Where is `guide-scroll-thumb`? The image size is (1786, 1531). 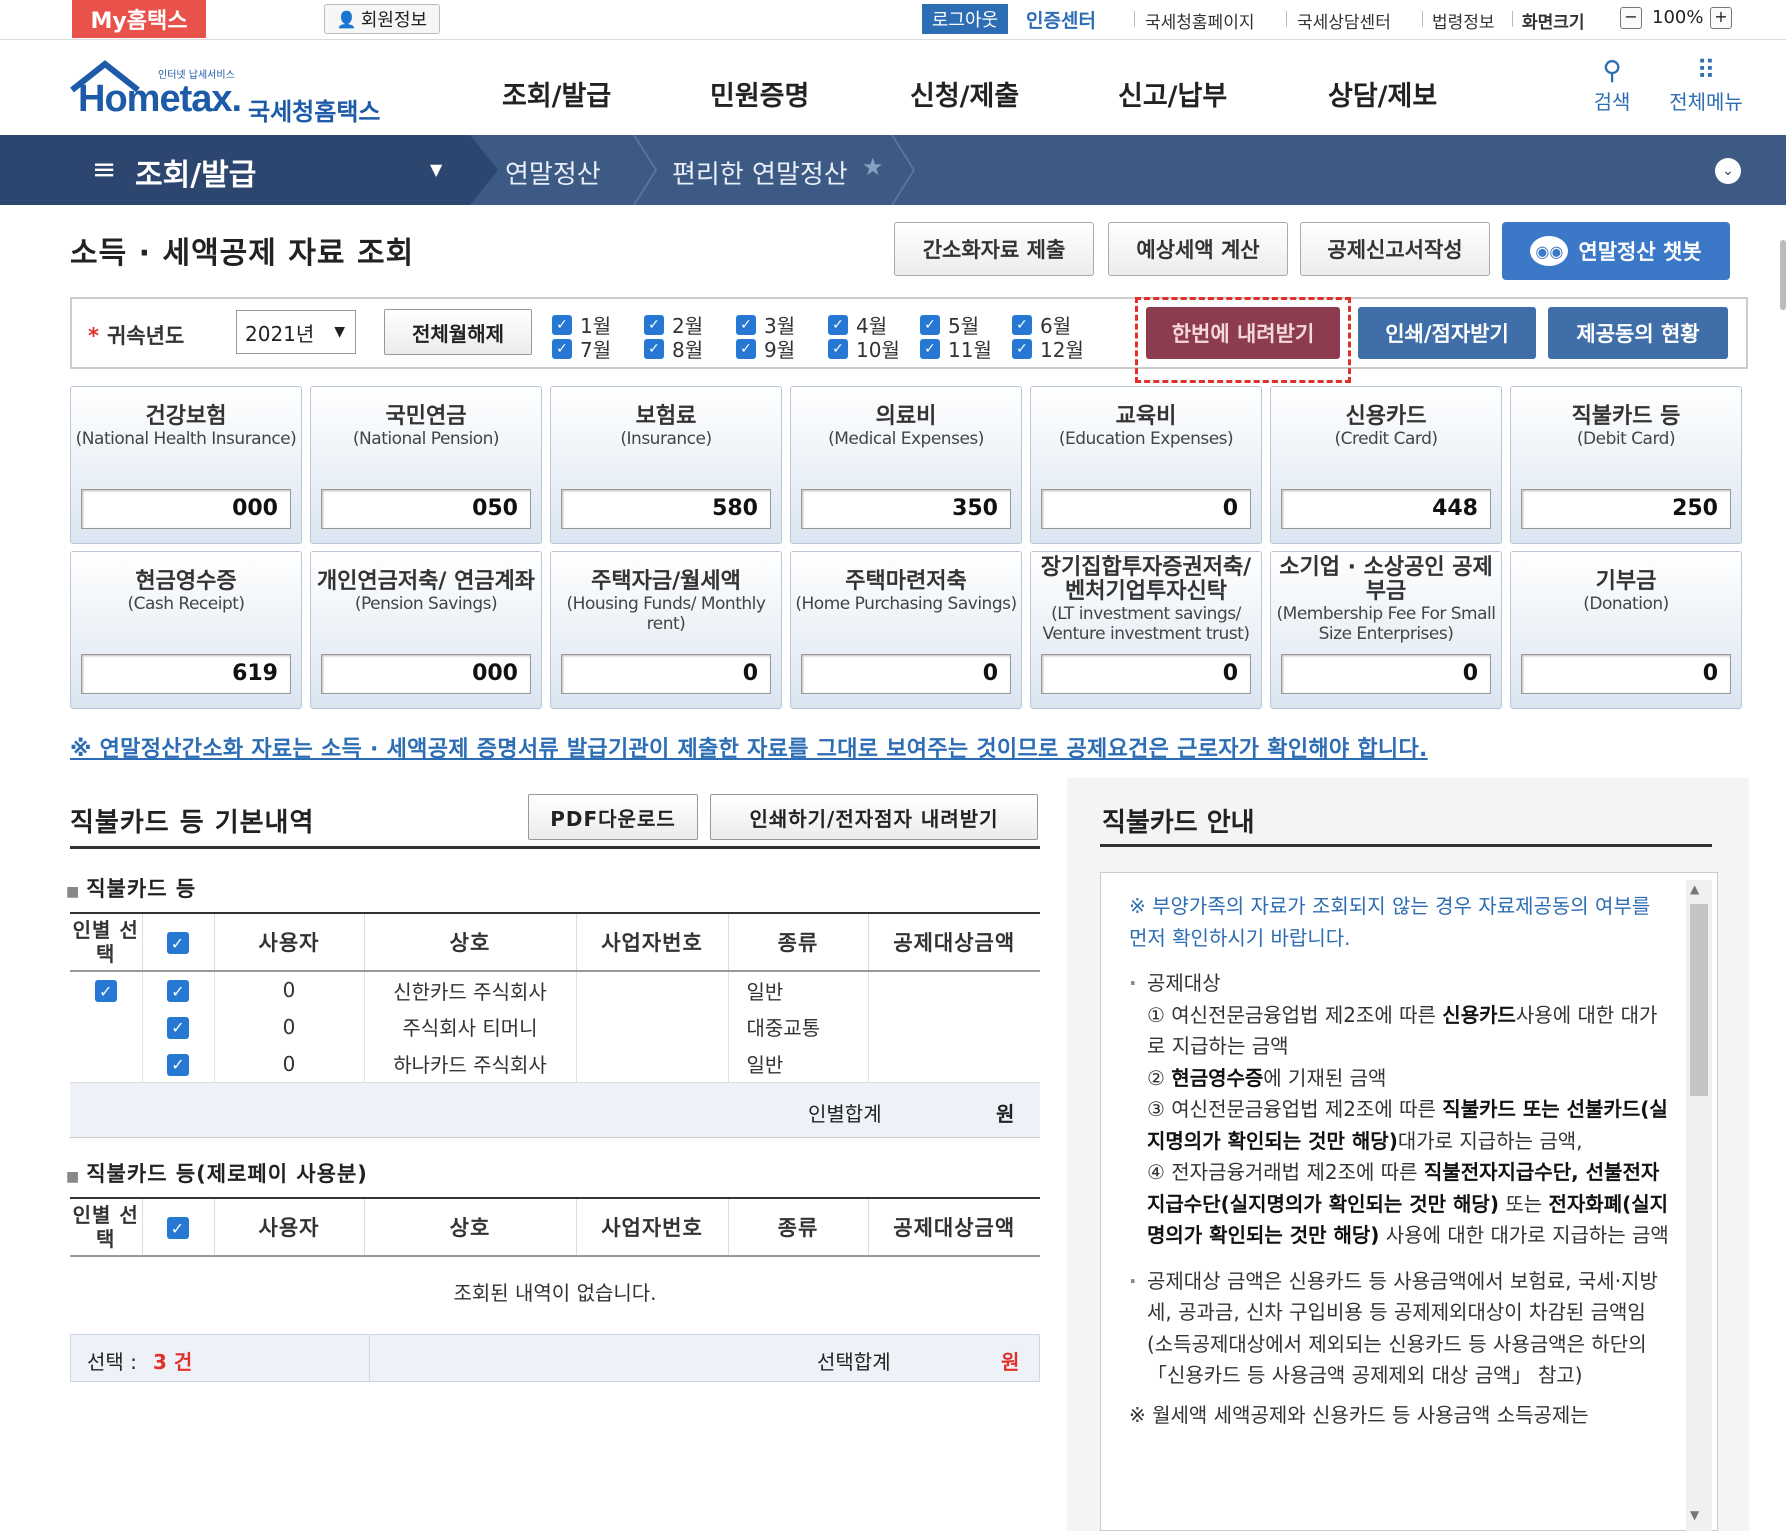
guide-scroll-thumb is located at coordinates (1699, 1000).